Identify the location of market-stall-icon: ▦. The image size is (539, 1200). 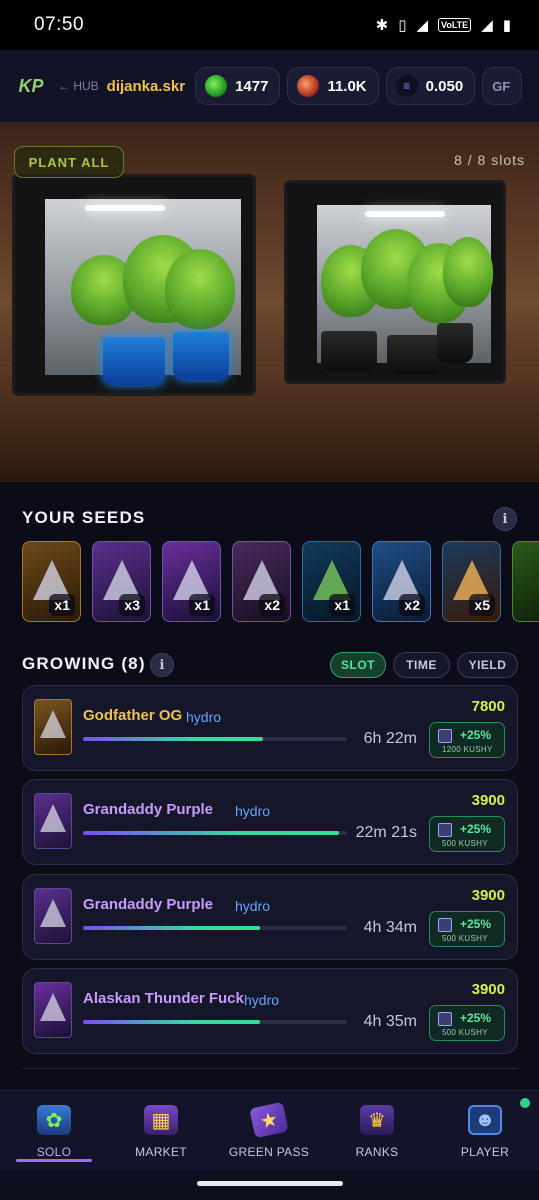
(161, 1120).